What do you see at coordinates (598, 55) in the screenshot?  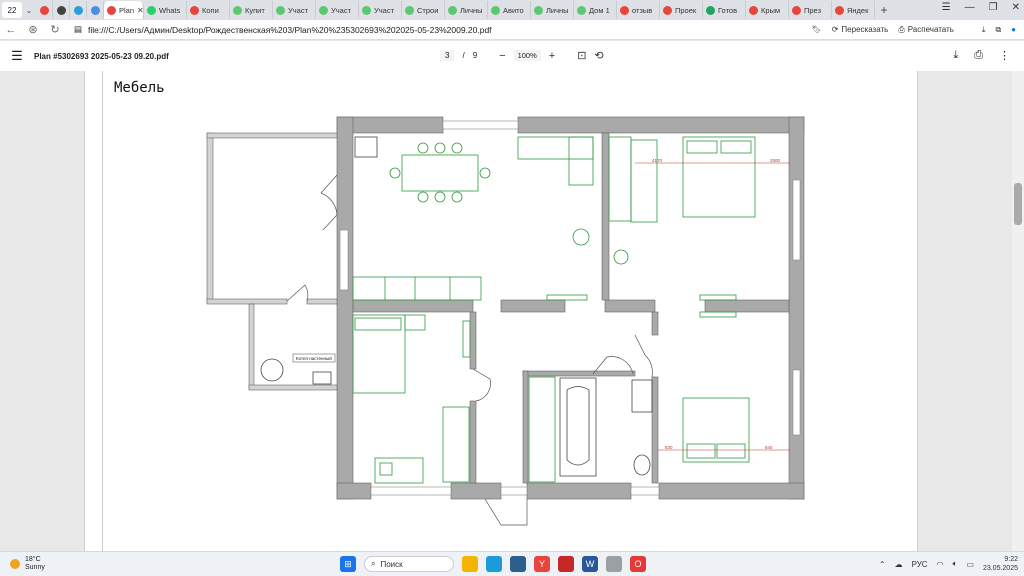 I see `rotate-icon: ⟲` at bounding box center [598, 55].